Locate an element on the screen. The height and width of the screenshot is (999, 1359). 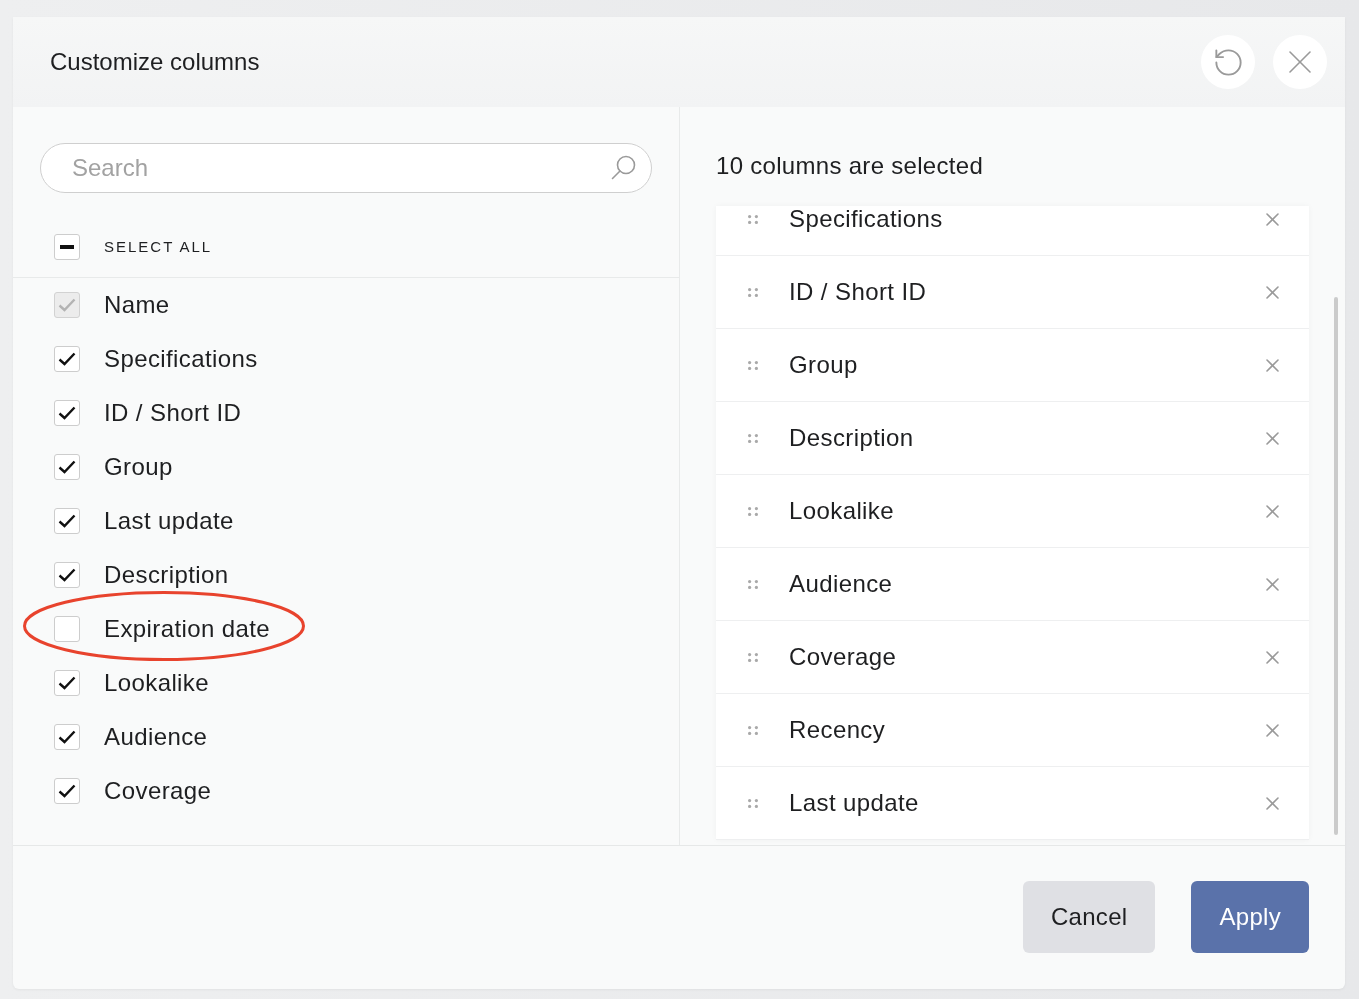
search-icon is located at coordinates (623, 167).